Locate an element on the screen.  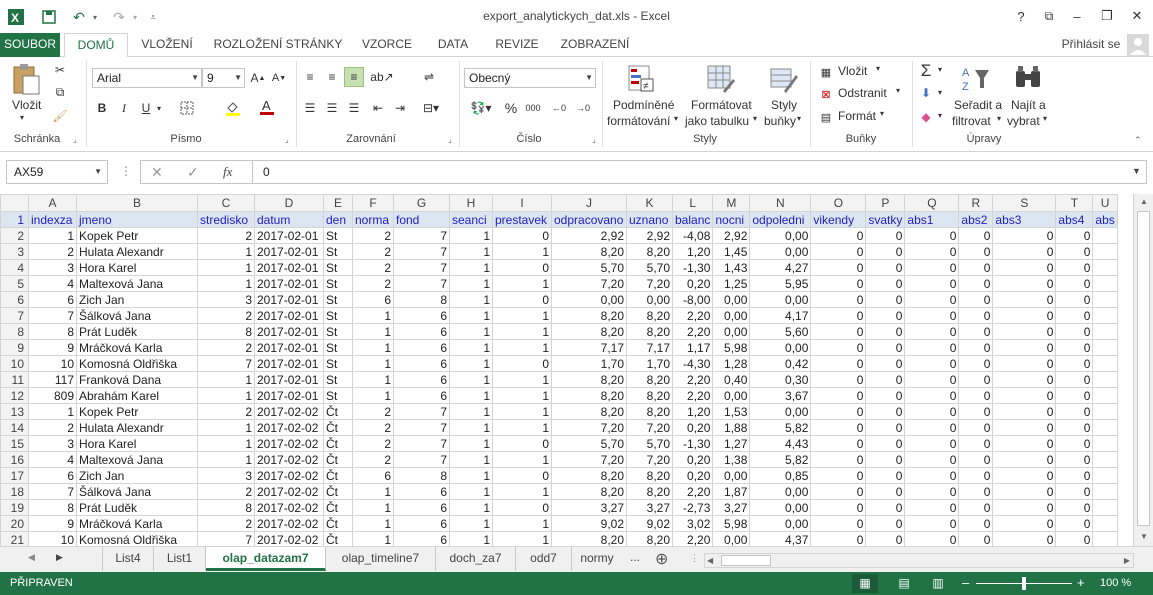
sheet-tab-doch-za7: doch_za7 is located at coordinates (476, 559).